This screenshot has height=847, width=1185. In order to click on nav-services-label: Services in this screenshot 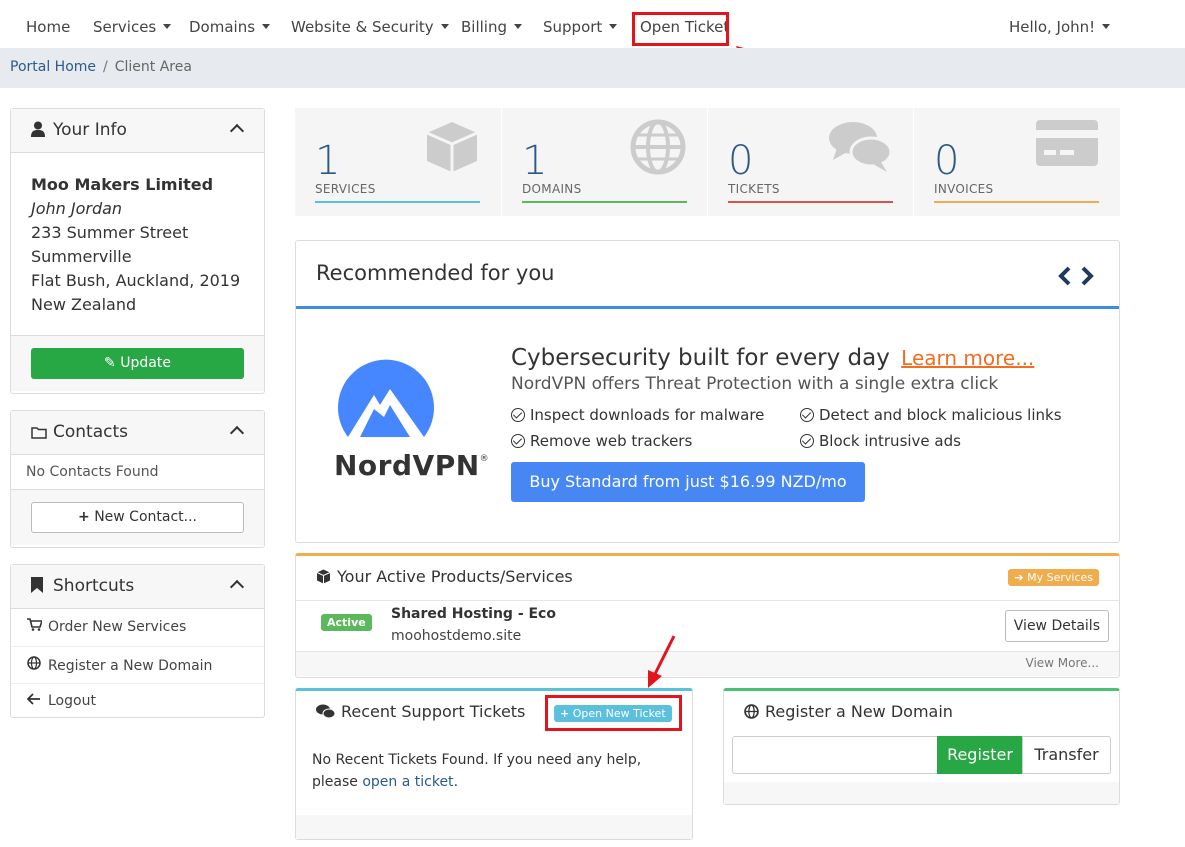, I will do `click(125, 27)`.